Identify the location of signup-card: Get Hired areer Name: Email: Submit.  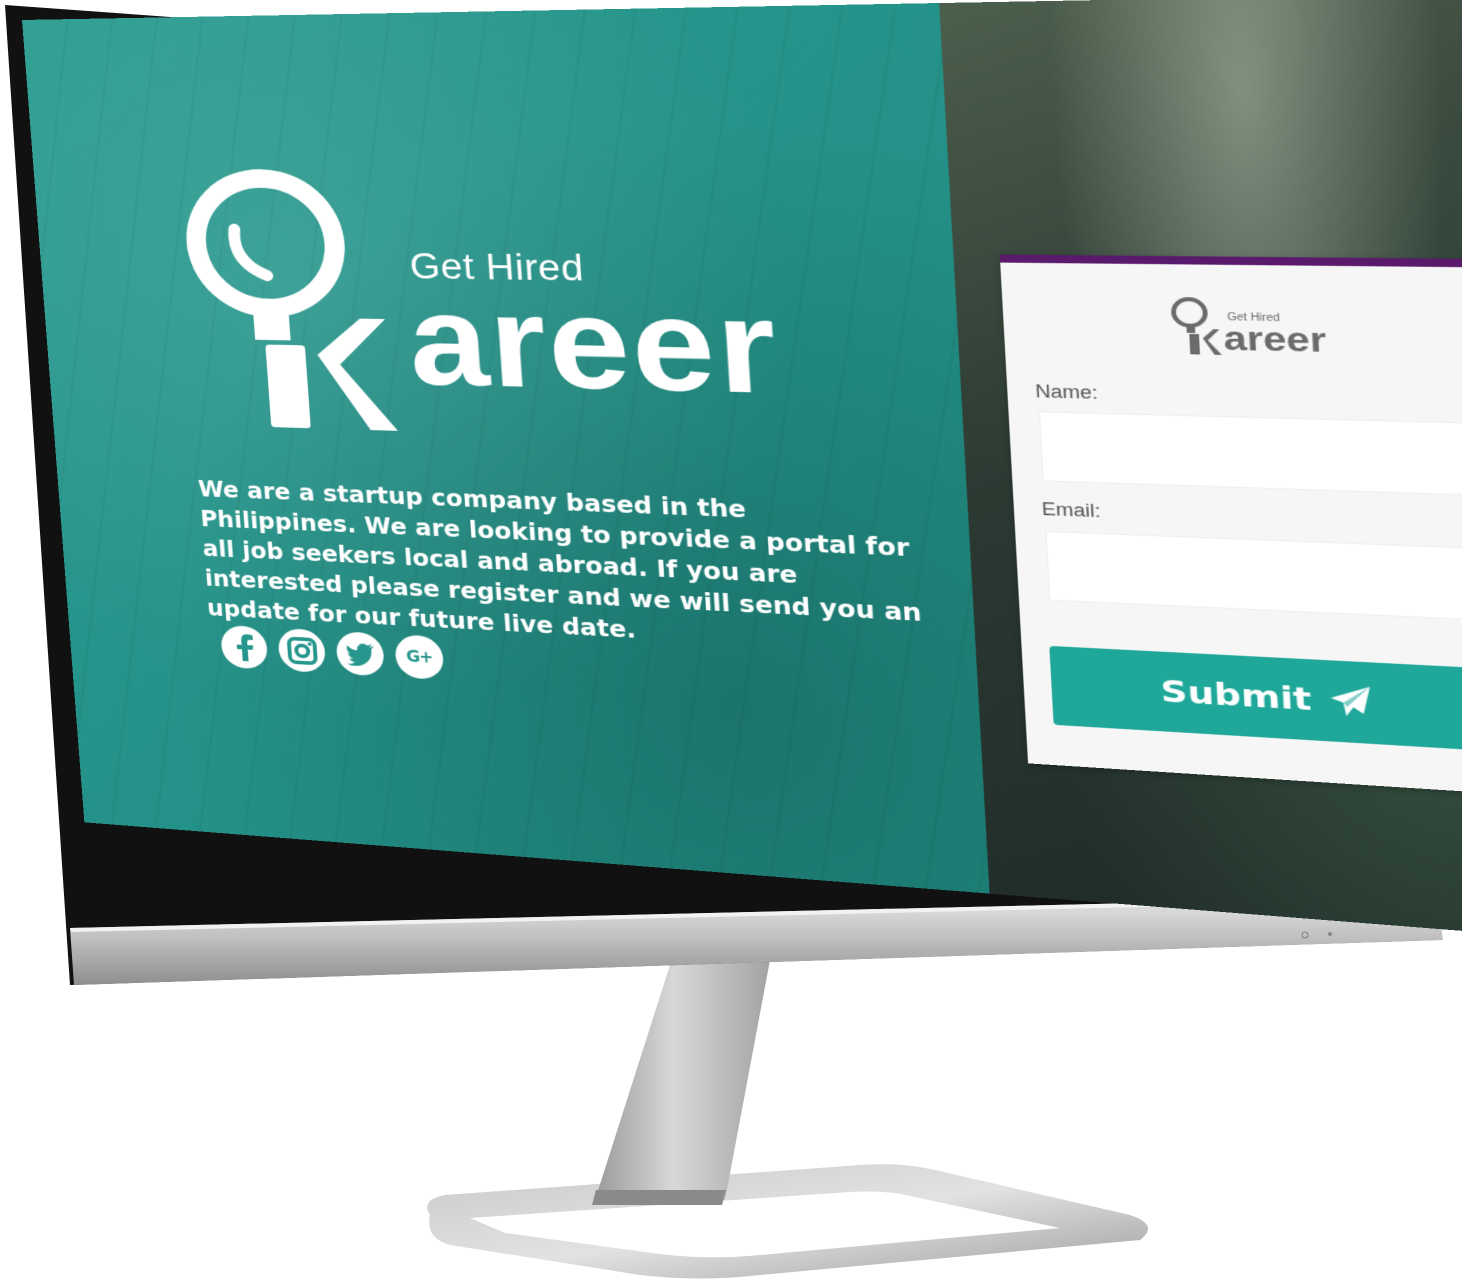
(1230, 525).